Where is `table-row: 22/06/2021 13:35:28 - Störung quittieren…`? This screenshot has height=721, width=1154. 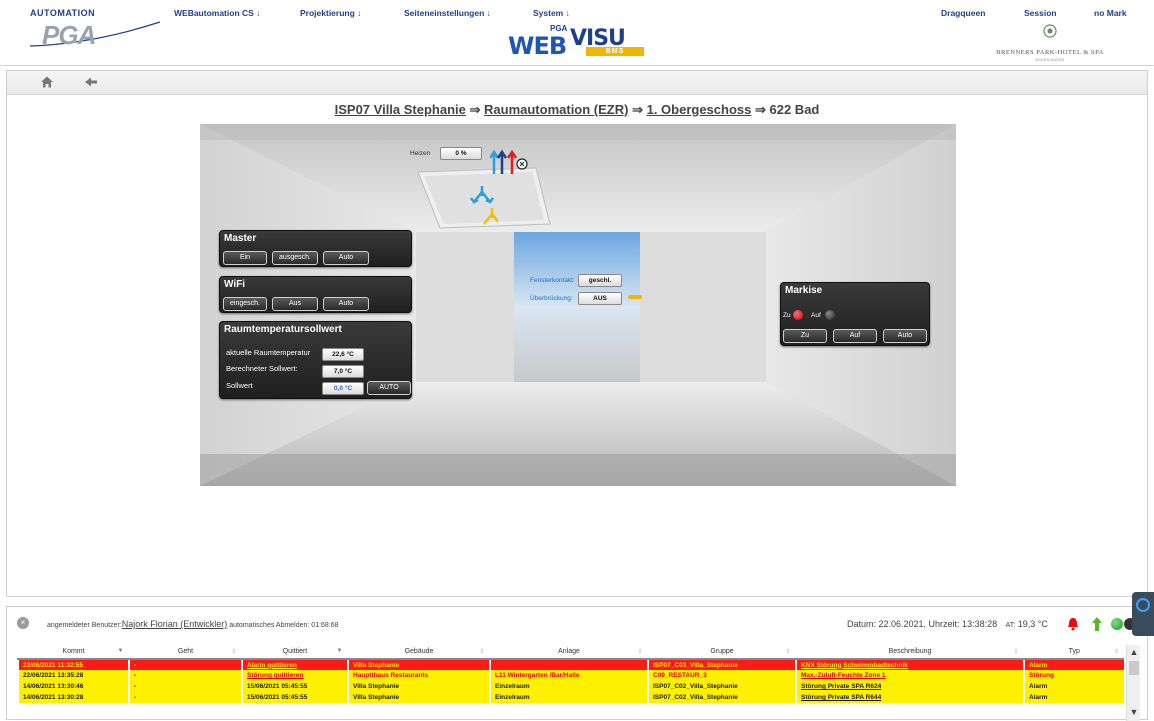
table-row: 22/06/2021 13:35:28 - Störung quittieren… is located at coordinates (570, 675).